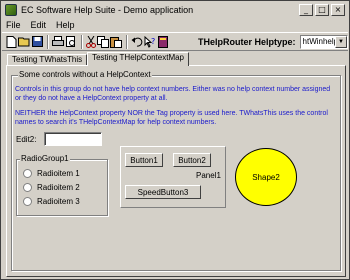 This screenshot has width=350, height=280. I want to click on button2: Button2, so click(192, 160).